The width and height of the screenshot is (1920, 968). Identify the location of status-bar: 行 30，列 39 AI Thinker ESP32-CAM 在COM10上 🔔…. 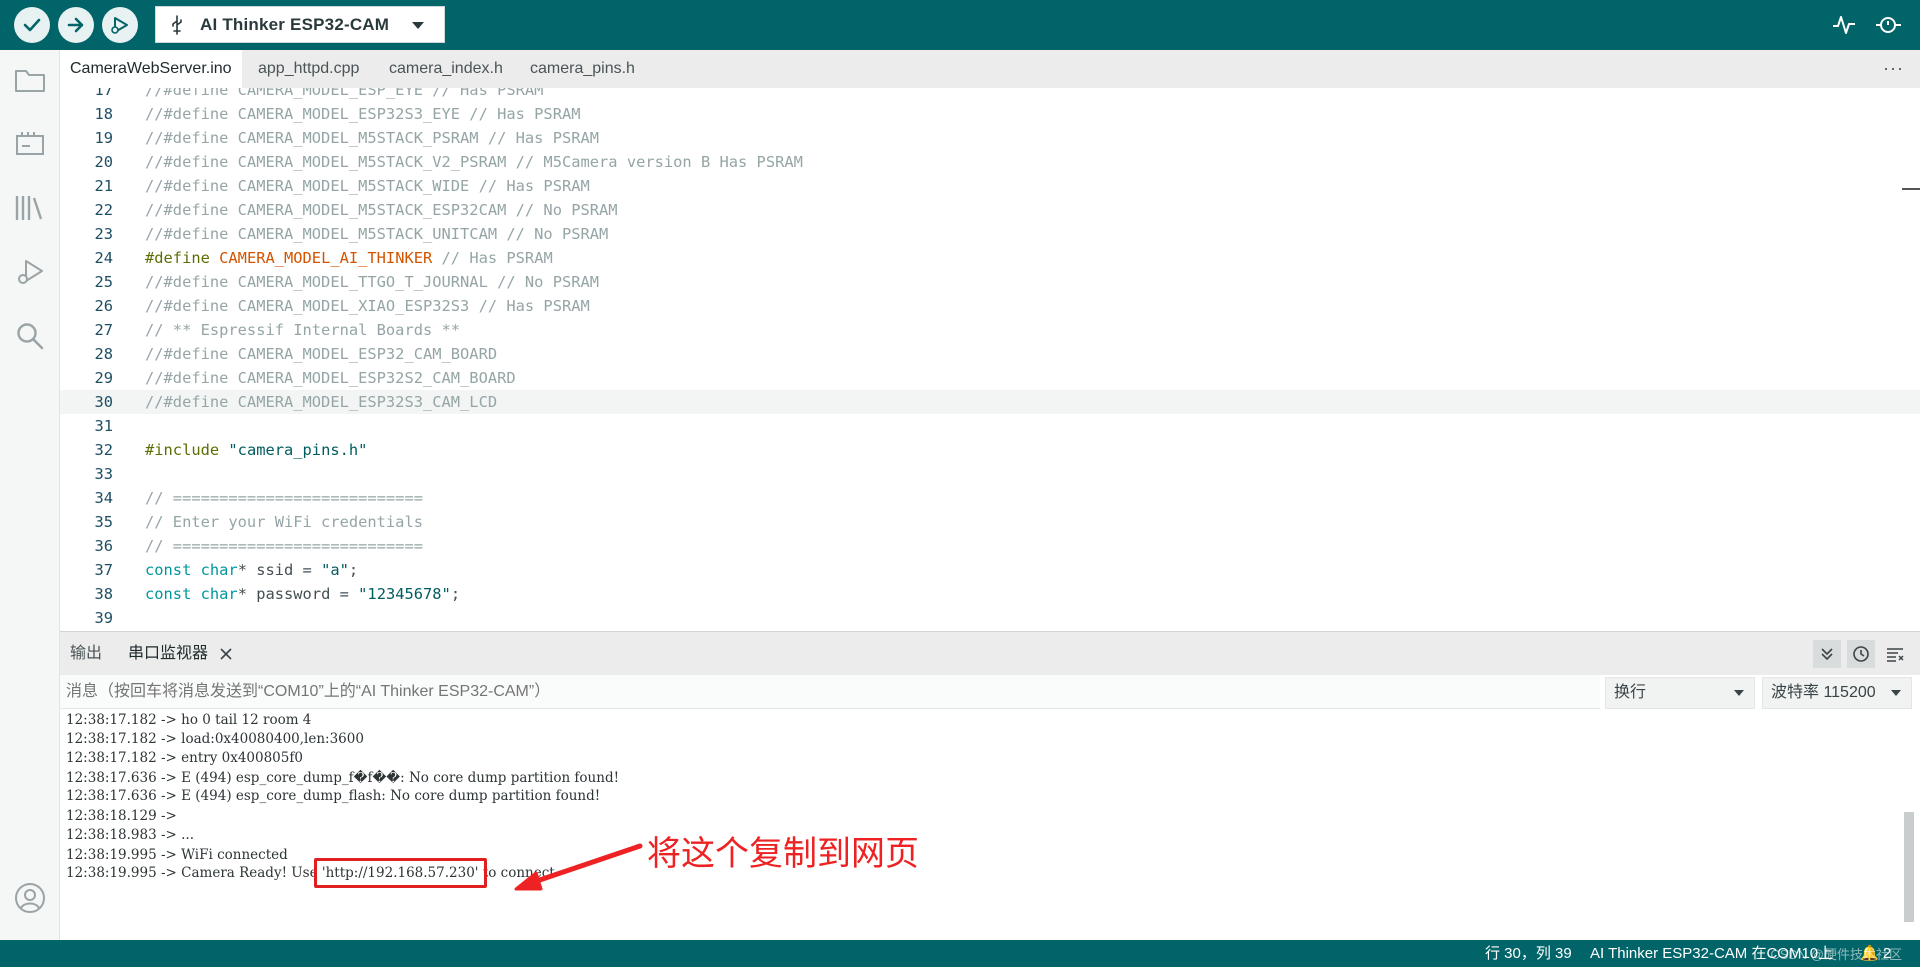
(960, 953).